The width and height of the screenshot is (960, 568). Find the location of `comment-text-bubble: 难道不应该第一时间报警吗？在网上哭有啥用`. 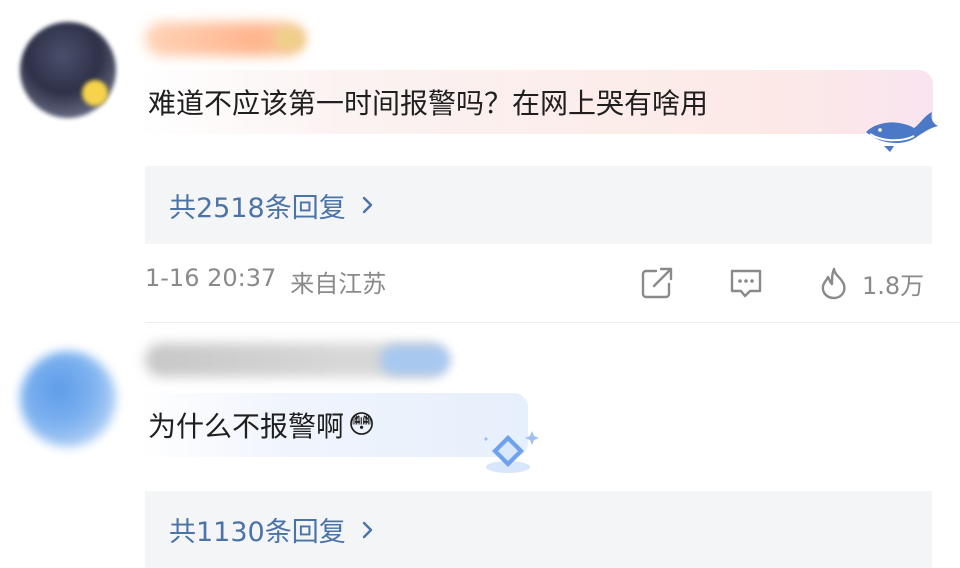

comment-text-bubble: 难道不应该第一时间报警吗？在网上哭有啥用 is located at coordinates (535, 102).